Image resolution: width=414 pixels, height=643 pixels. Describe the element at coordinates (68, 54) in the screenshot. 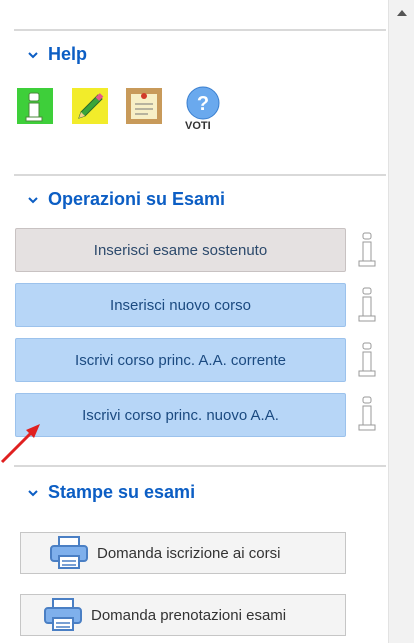

I see `help-title: Help` at that location.